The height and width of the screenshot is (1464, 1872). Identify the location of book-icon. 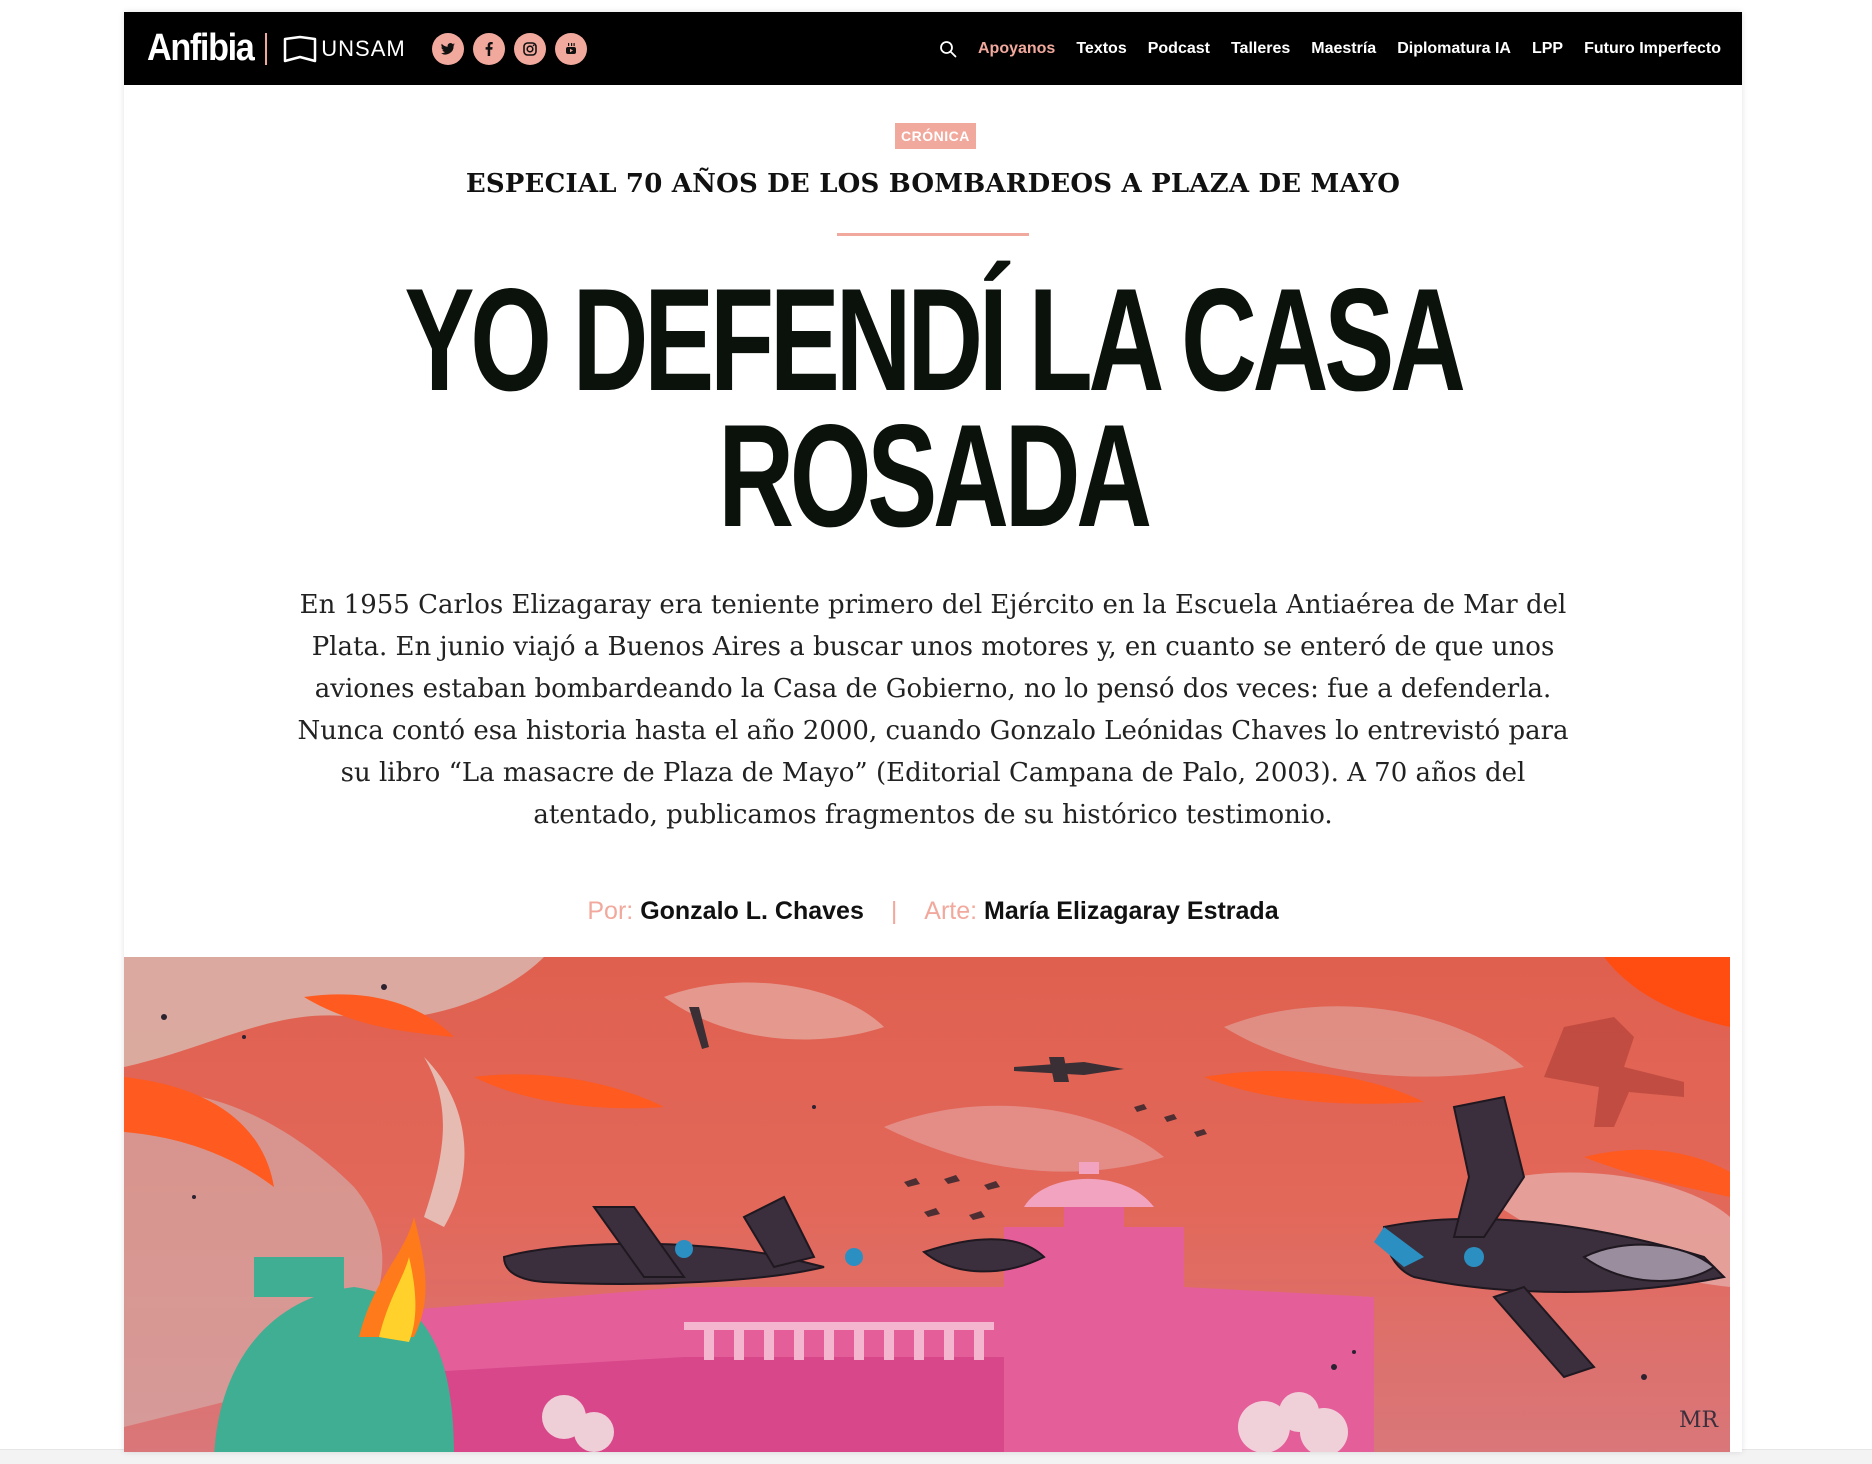
(300, 48).